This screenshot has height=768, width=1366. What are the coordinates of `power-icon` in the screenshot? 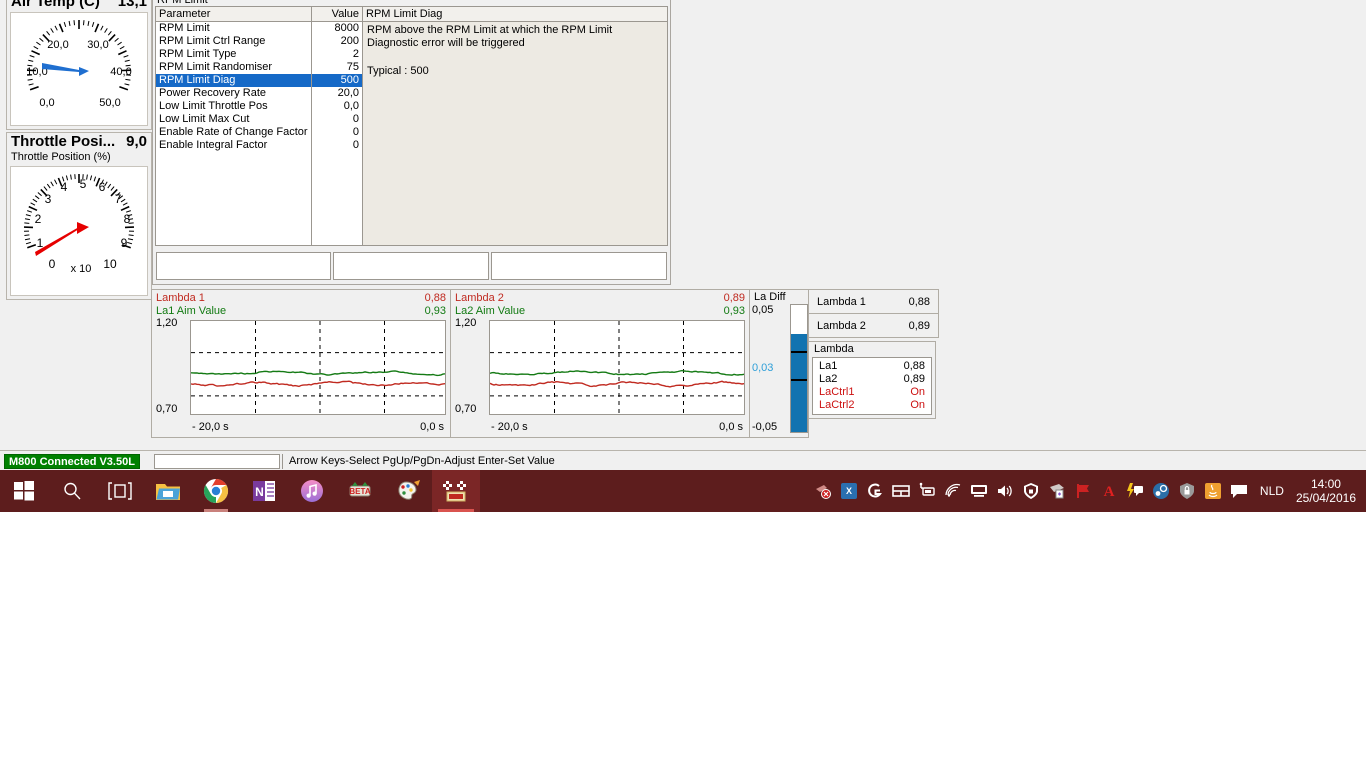 It's located at (927, 489).